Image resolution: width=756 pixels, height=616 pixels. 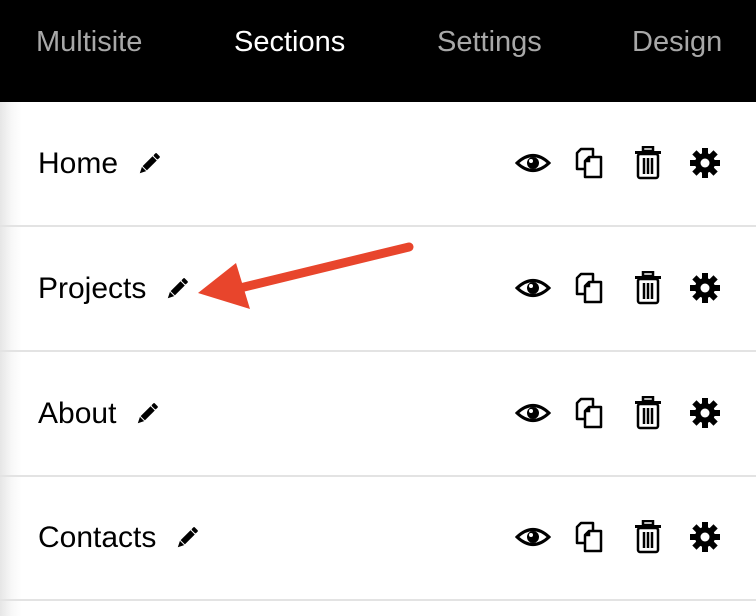 I want to click on section-title-wrap: Projects, so click(x=114, y=289).